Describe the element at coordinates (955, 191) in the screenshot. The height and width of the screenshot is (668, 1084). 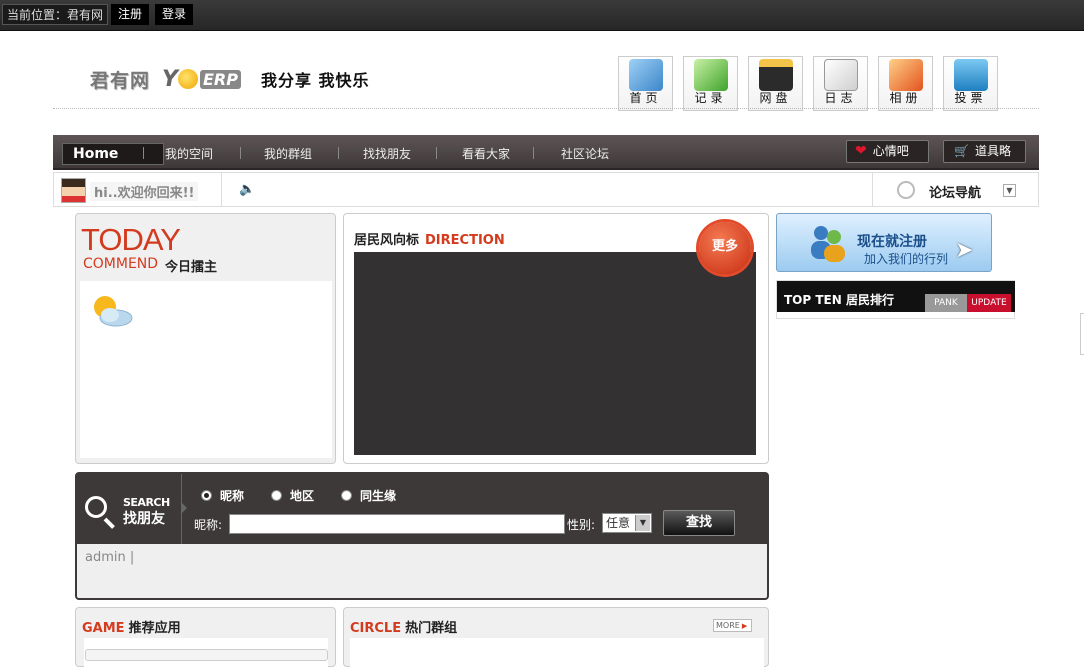
I see `forum-nav-label: 论坛导航` at that location.